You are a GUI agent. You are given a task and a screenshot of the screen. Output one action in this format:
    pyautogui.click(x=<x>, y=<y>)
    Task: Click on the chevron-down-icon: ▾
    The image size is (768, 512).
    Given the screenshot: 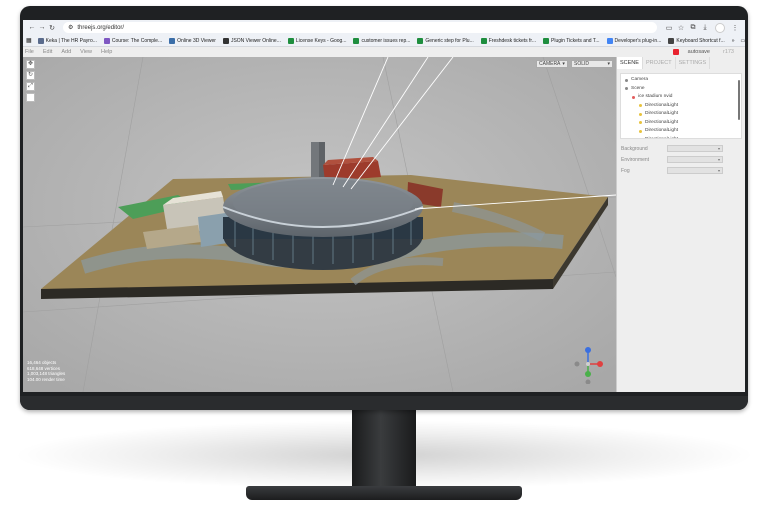 What is the action you would take?
    pyautogui.click(x=563, y=64)
    